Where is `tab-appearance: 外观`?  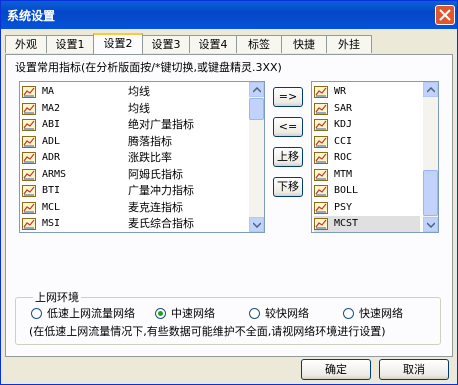 tab-appearance: 外观 is located at coordinates (26, 44).